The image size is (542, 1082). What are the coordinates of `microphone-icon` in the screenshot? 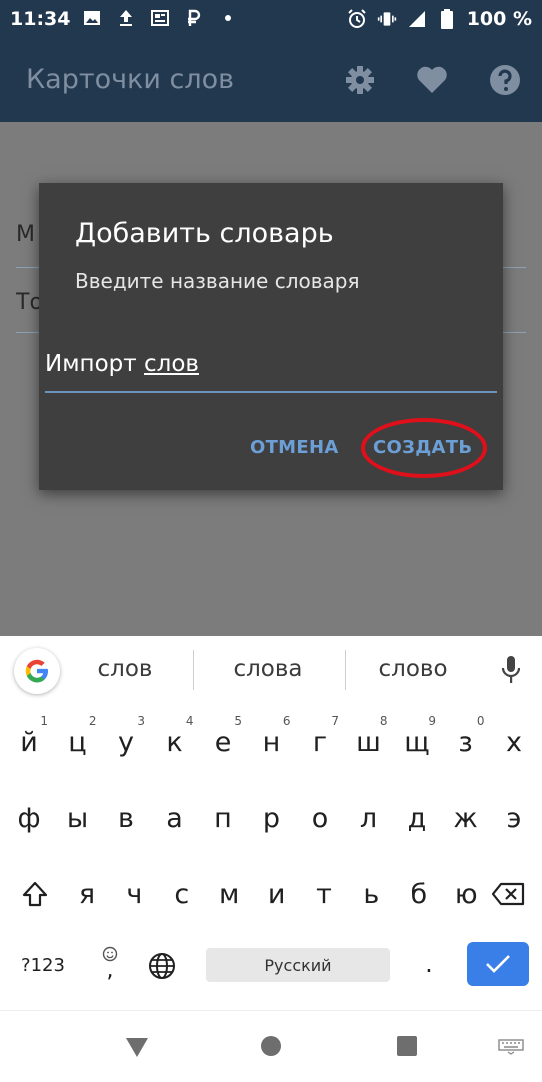 It's located at (511, 672).